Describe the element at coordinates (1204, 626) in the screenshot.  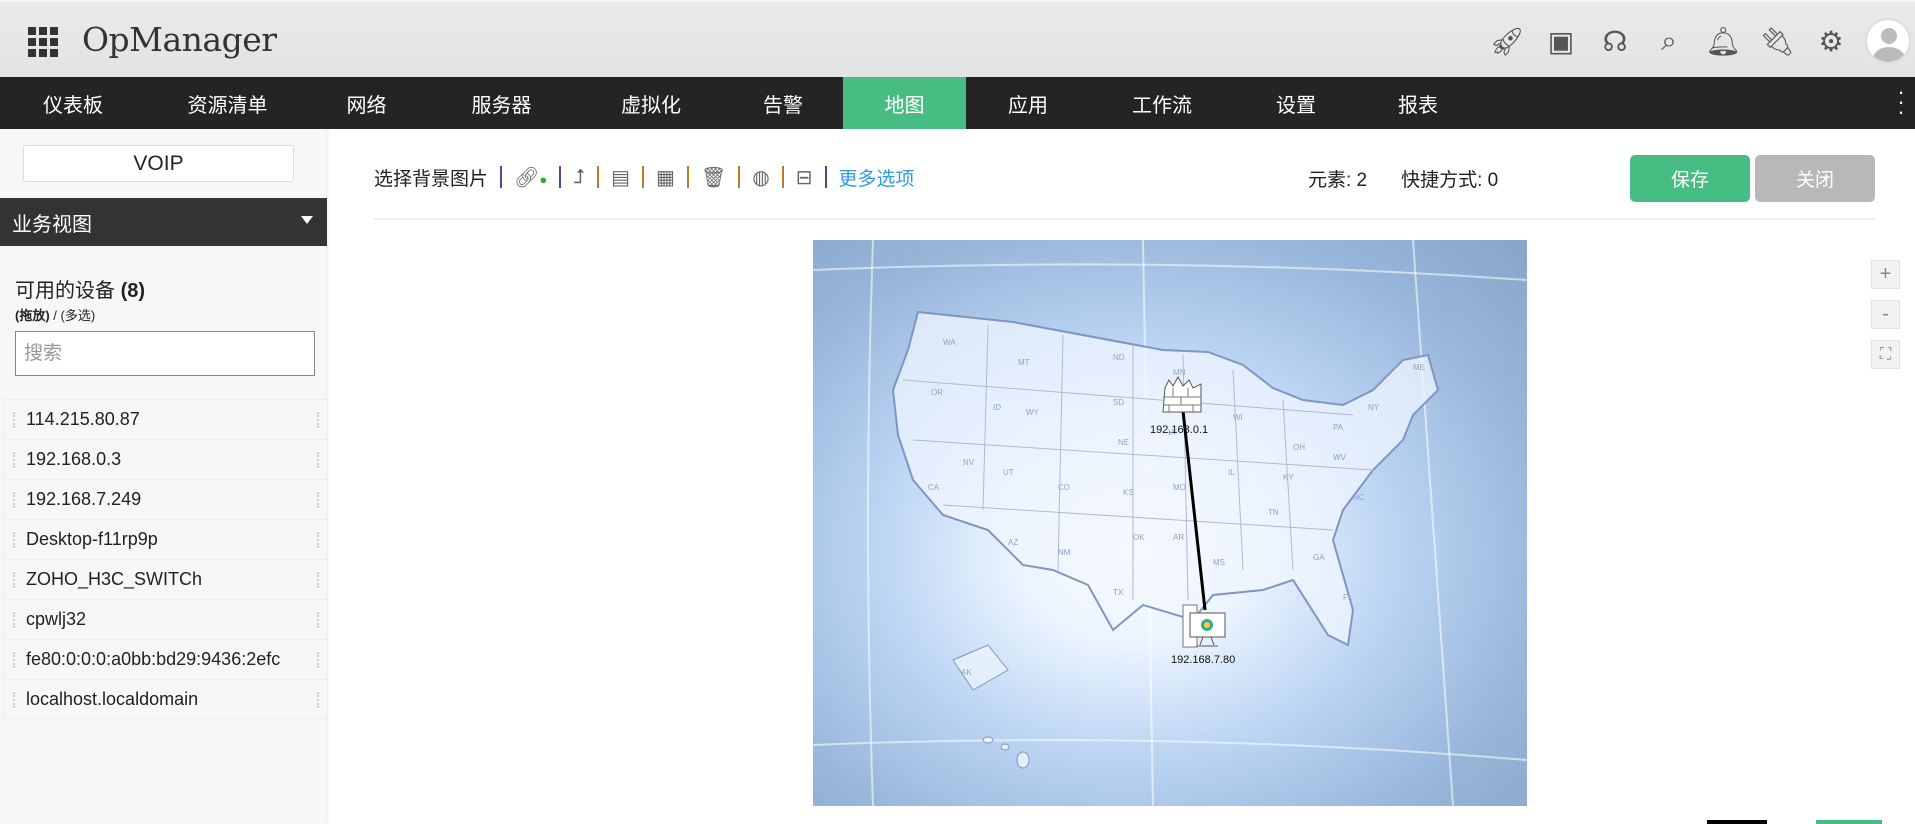
I see `desktop-icon` at that location.